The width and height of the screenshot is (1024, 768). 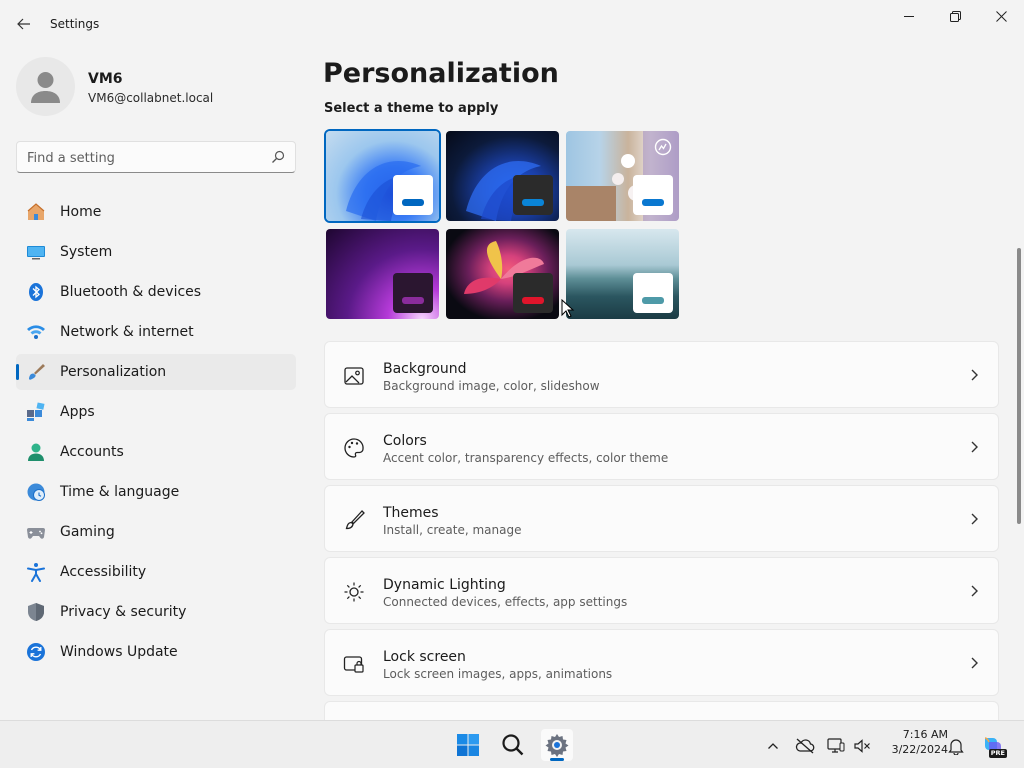 What do you see at coordinates (156, 212) in the screenshot?
I see `sidebar-item-home: Home` at bounding box center [156, 212].